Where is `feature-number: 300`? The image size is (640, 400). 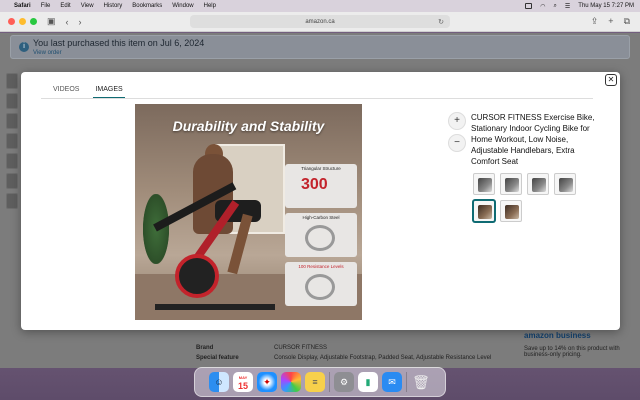
feature-number: 300 is located at coordinates (314, 184).